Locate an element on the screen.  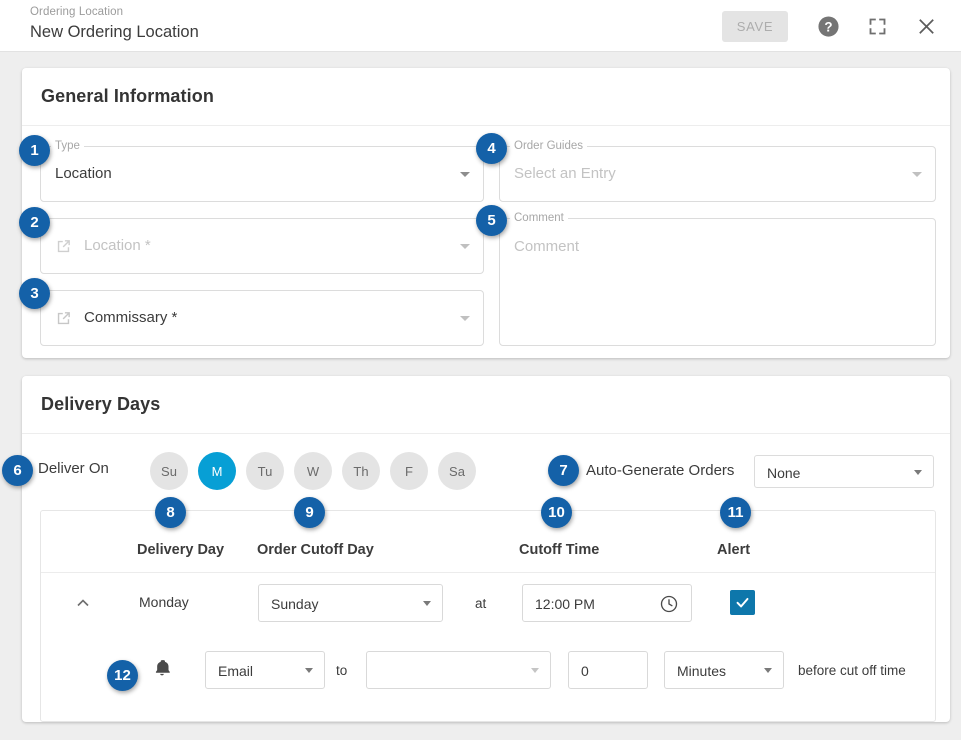
delivery-days-header: Delivery Days is located at coordinates (486, 405).